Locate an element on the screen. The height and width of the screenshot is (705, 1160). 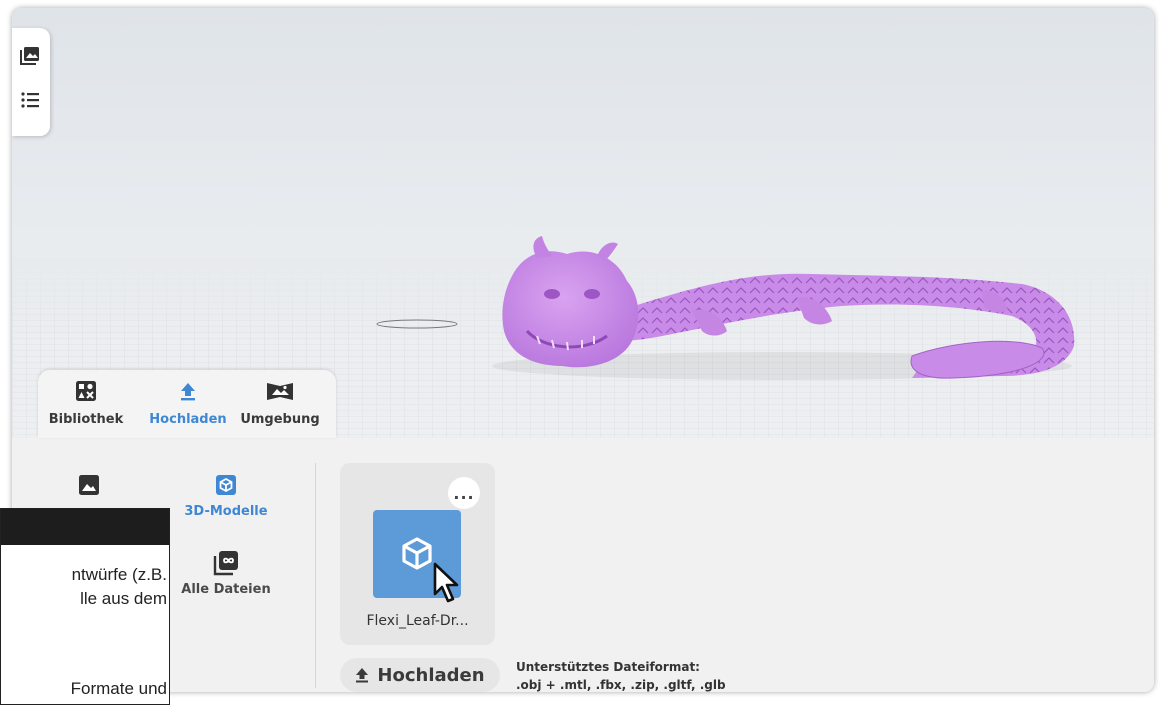
upload-button-label: Hochladen is located at coordinates (431, 675).